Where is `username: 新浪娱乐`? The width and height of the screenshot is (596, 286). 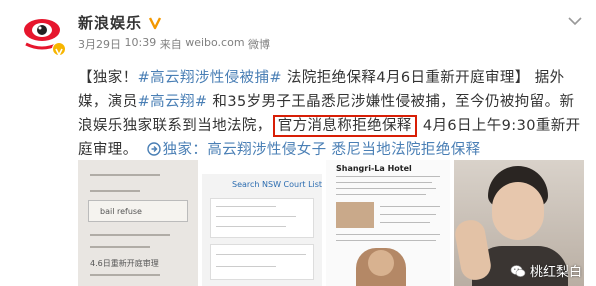
username: 新浪娱乐 is located at coordinates (110, 22).